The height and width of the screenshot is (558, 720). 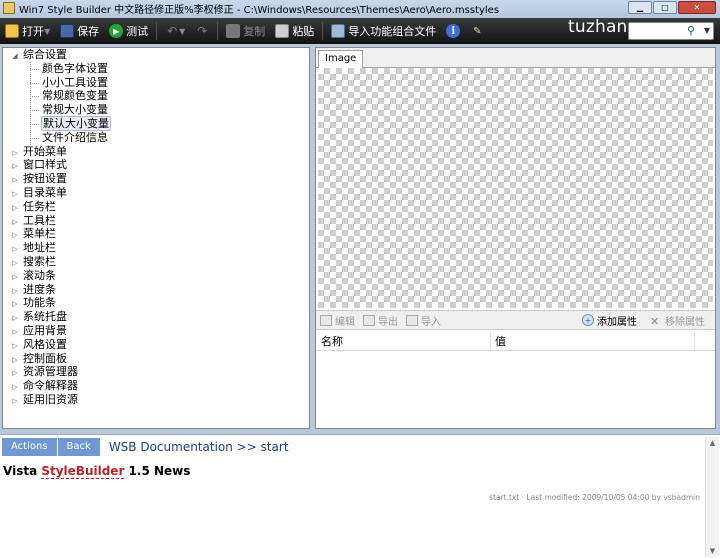 I want to click on save-label: 保存, so click(x=88, y=31).